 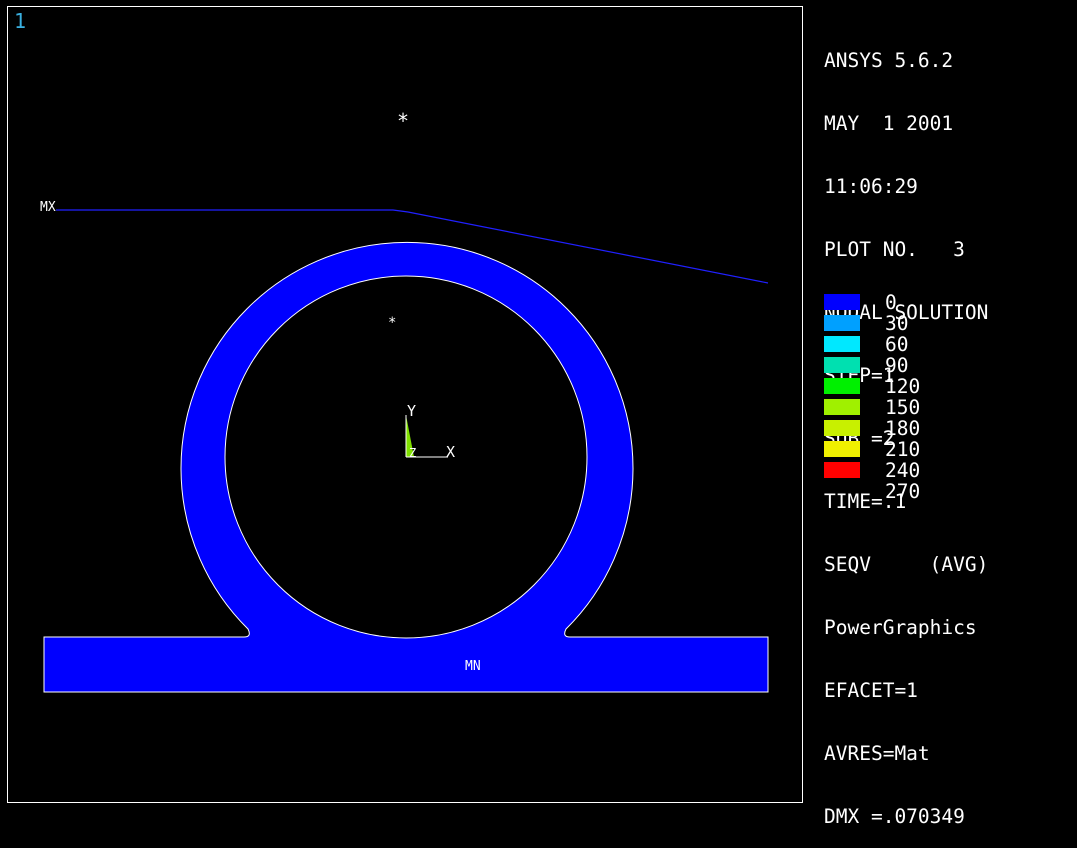 What do you see at coordinates (411, 411) in the screenshot?
I see `triad-y-label: Y` at bounding box center [411, 411].